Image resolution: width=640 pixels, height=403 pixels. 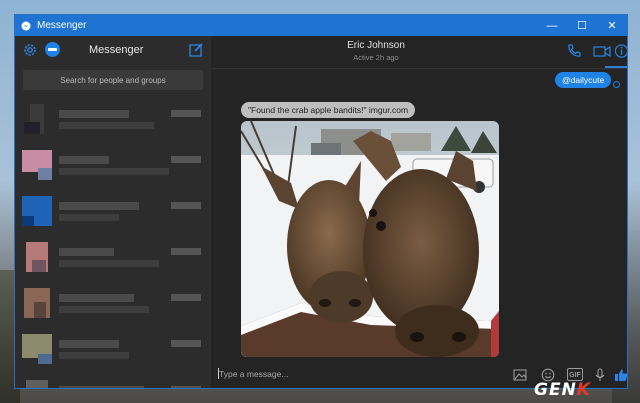 What do you see at coordinates (621, 375) in the screenshot?
I see `thumbs-up-icon` at bounding box center [621, 375].